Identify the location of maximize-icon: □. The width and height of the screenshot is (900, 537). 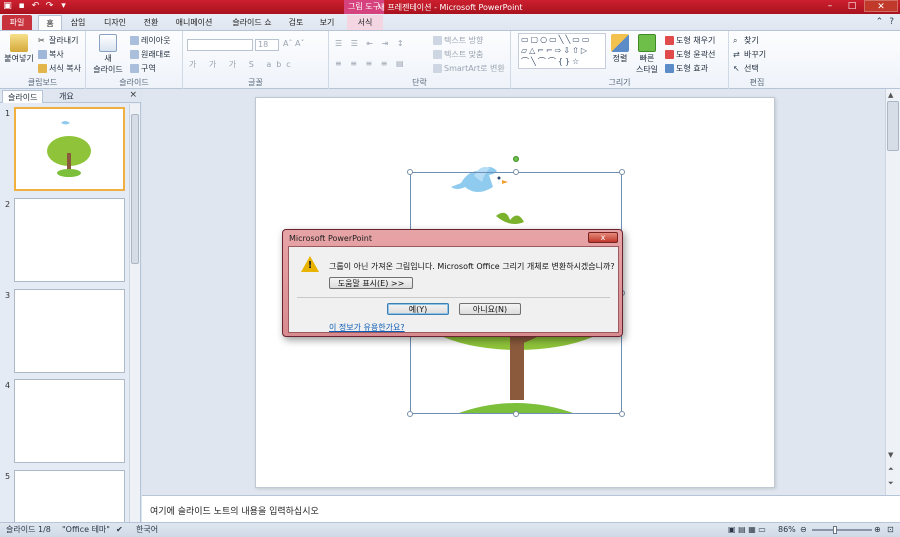
(852, 6).